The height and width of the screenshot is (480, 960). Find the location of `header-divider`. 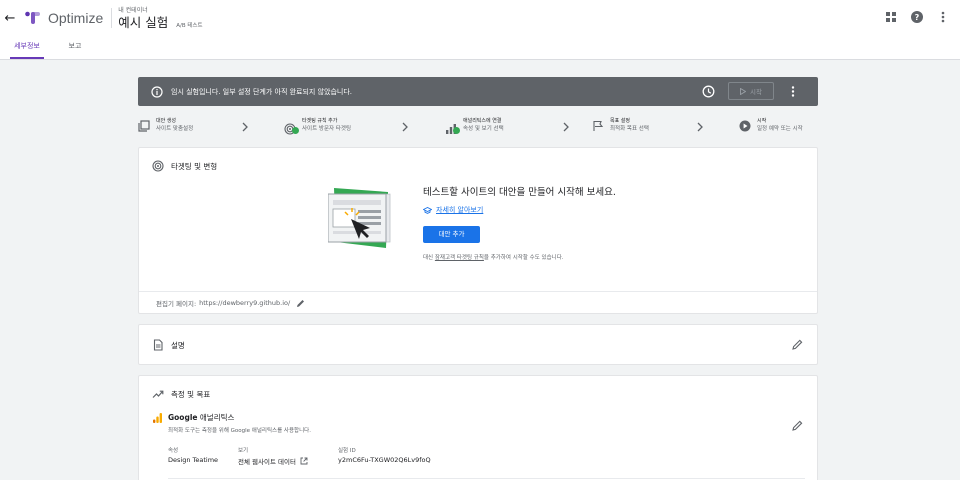

header-divider is located at coordinates (112, 18).